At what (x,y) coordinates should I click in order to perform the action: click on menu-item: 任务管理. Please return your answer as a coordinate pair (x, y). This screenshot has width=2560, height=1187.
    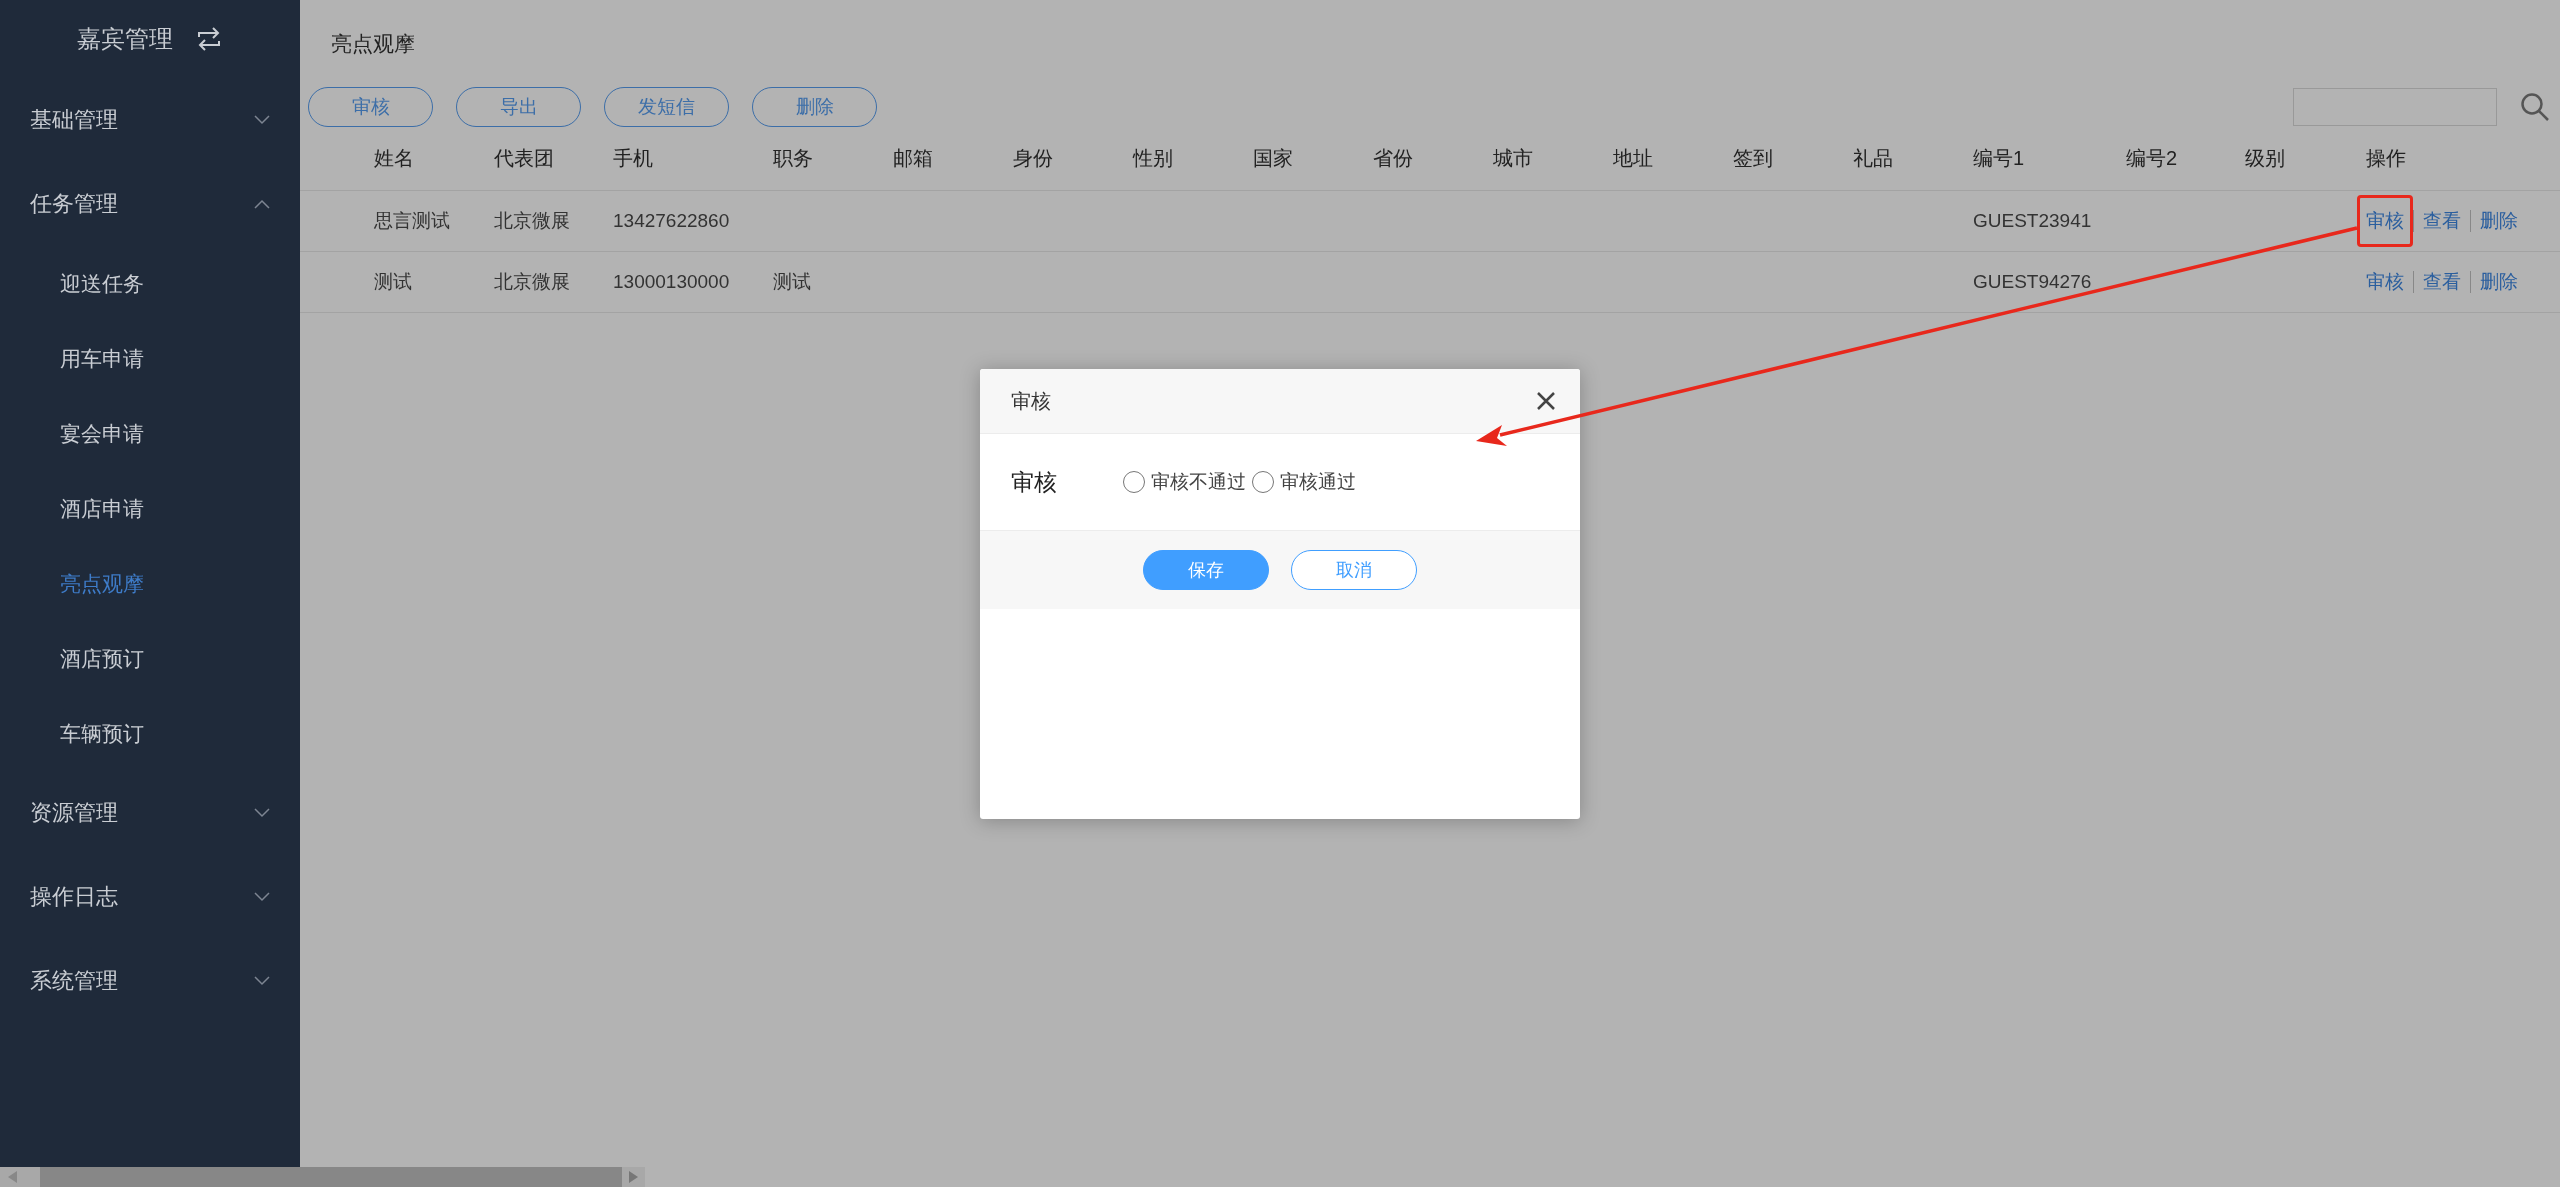
    Looking at the image, I should click on (150, 204).